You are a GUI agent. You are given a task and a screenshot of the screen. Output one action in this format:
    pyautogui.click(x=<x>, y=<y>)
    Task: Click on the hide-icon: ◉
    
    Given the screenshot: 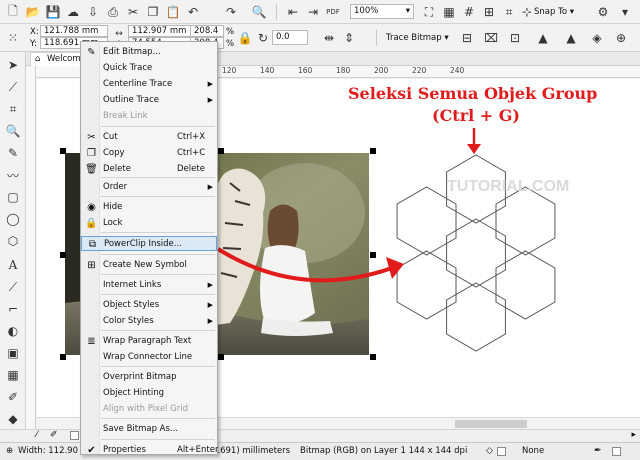 What is the action you would take?
    pyautogui.click(x=91, y=207)
    